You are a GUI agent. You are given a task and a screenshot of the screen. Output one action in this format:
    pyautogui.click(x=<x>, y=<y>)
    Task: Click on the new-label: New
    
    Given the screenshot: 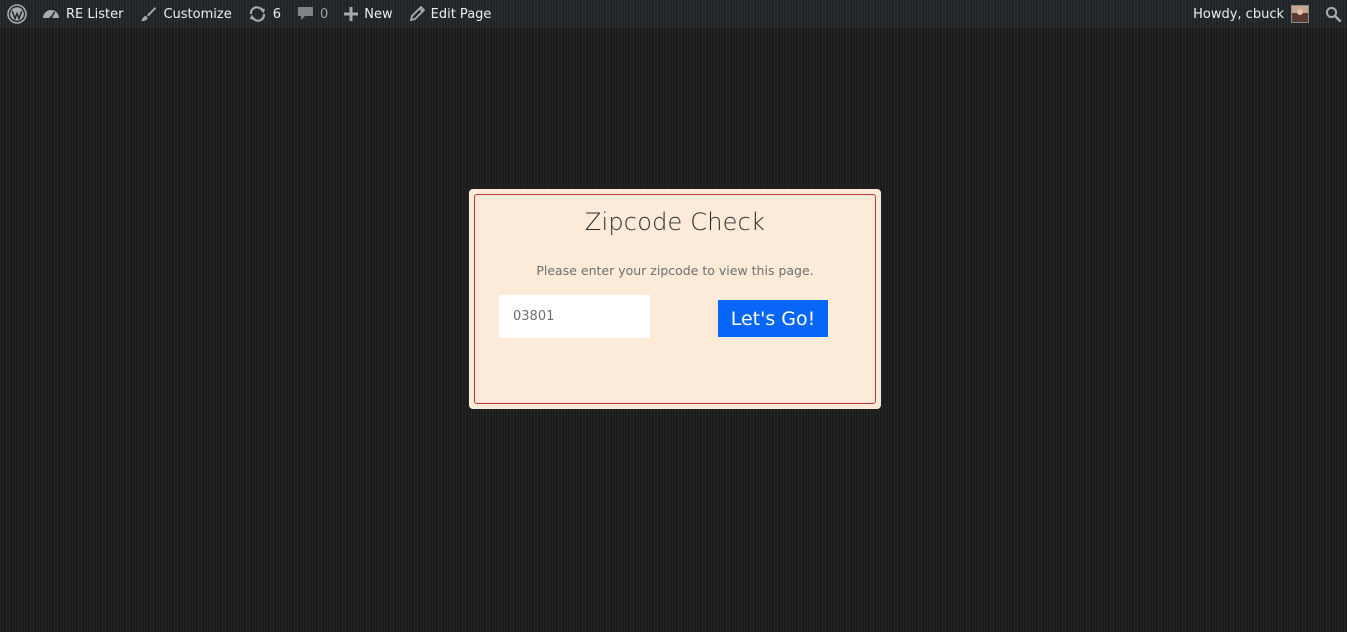 What is the action you would take?
    pyautogui.click(x=378, y=14)
    